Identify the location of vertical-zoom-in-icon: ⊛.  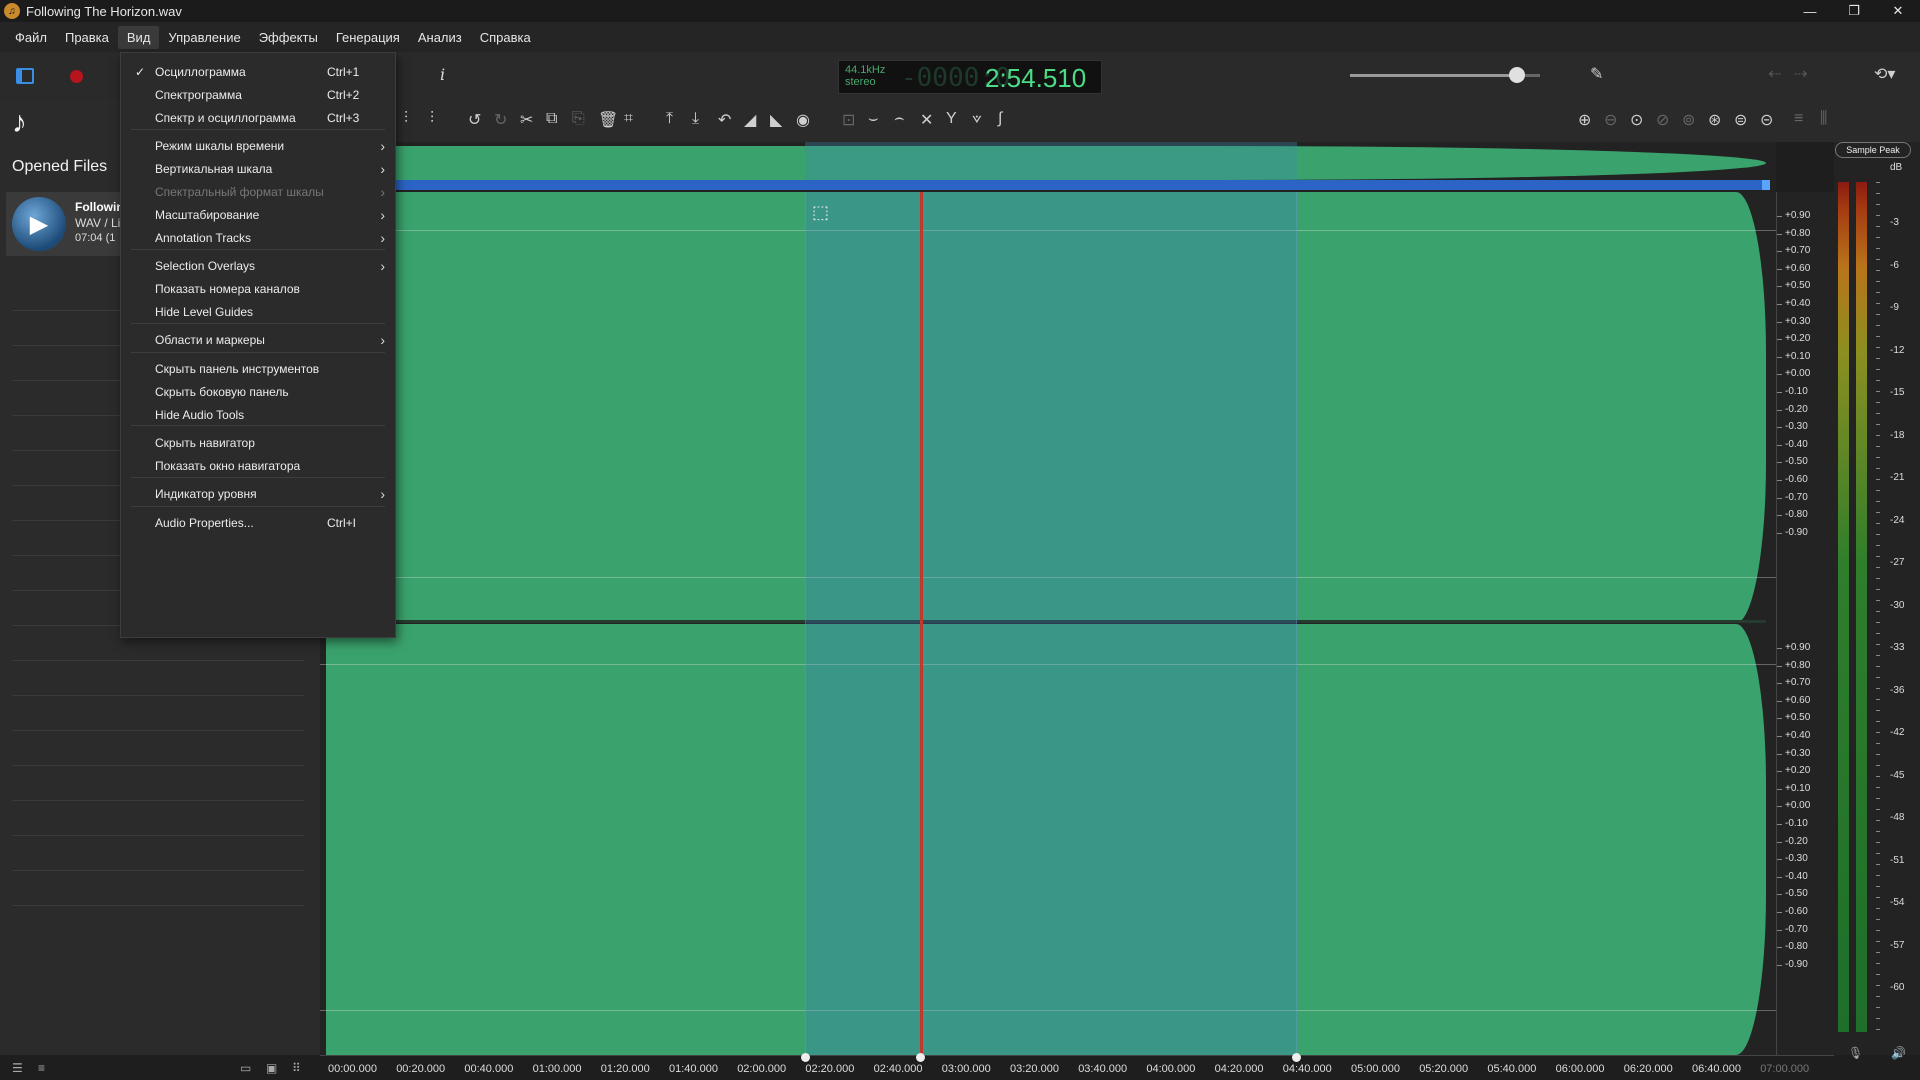
(1714, 120).